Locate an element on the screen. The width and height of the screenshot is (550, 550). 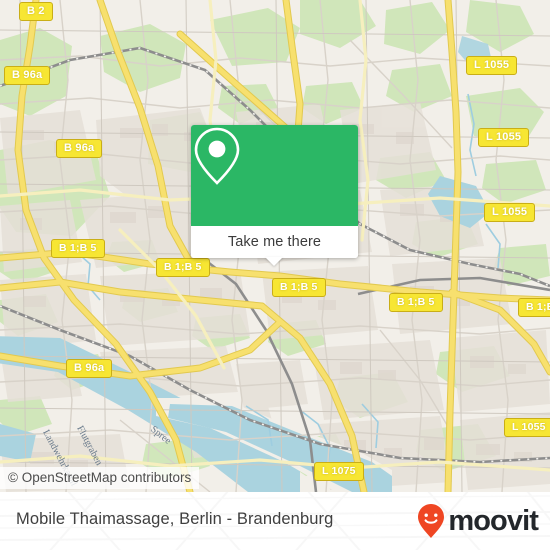
road-shield-l1055-4: L 1055 is located at coordinates (527, 427).